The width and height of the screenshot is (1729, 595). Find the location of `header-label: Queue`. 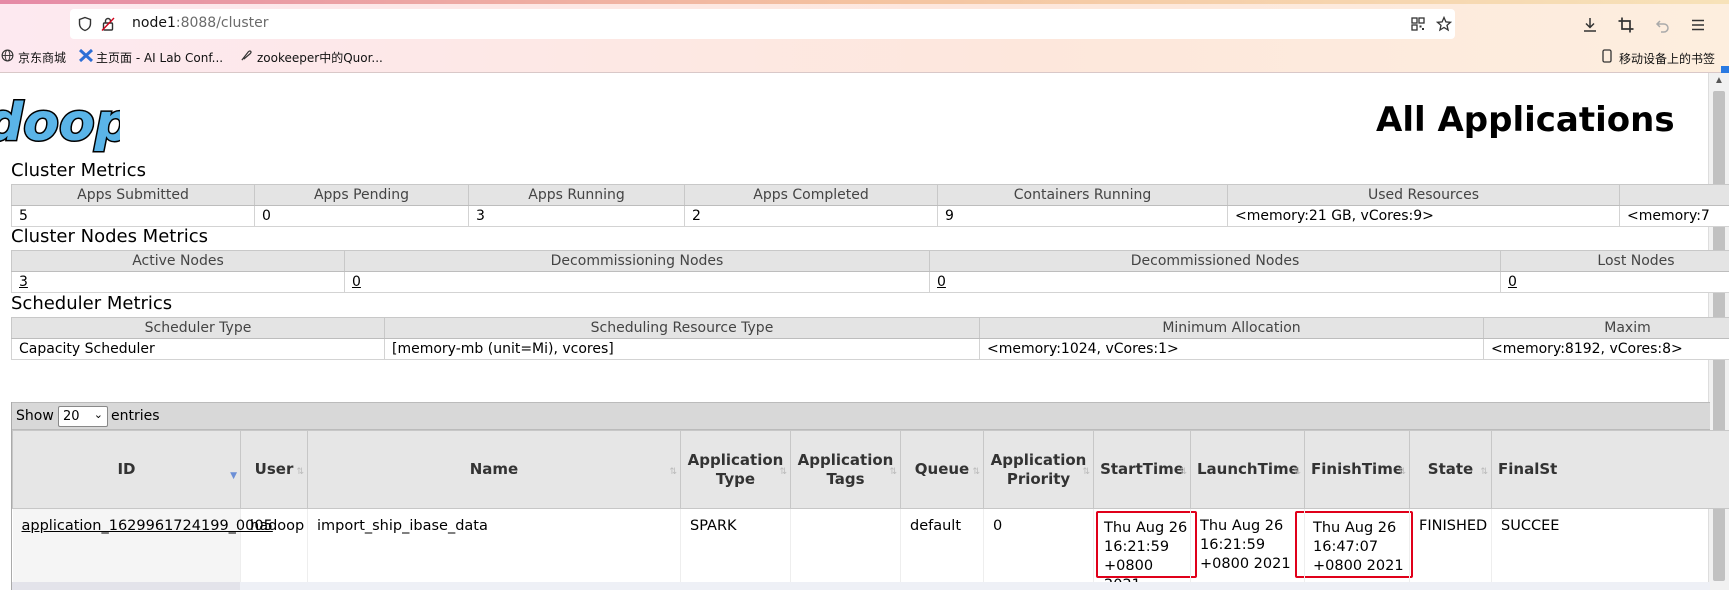

header-label: Queue is located at coordinates (942, 469).